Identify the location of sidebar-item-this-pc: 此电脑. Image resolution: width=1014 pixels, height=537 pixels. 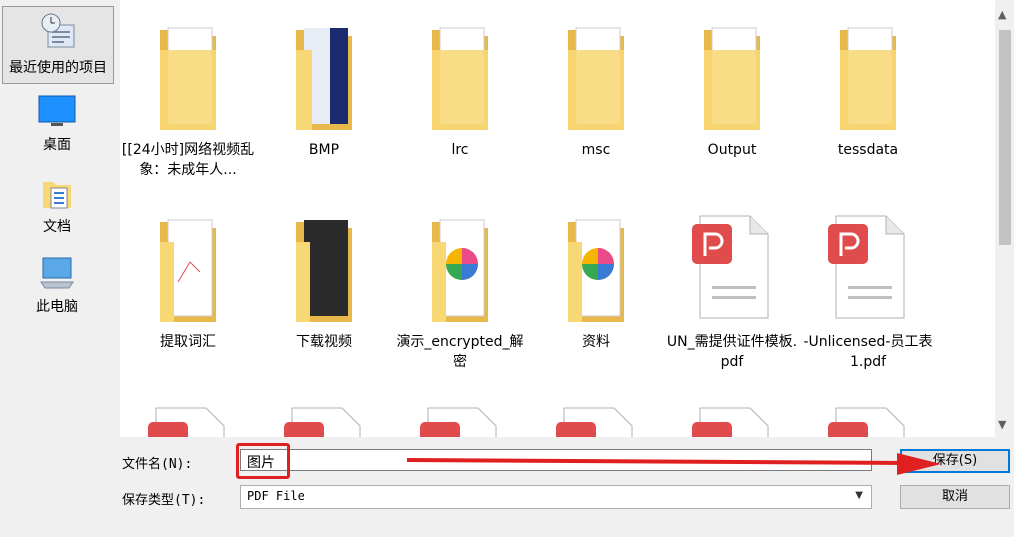
(57, 286).